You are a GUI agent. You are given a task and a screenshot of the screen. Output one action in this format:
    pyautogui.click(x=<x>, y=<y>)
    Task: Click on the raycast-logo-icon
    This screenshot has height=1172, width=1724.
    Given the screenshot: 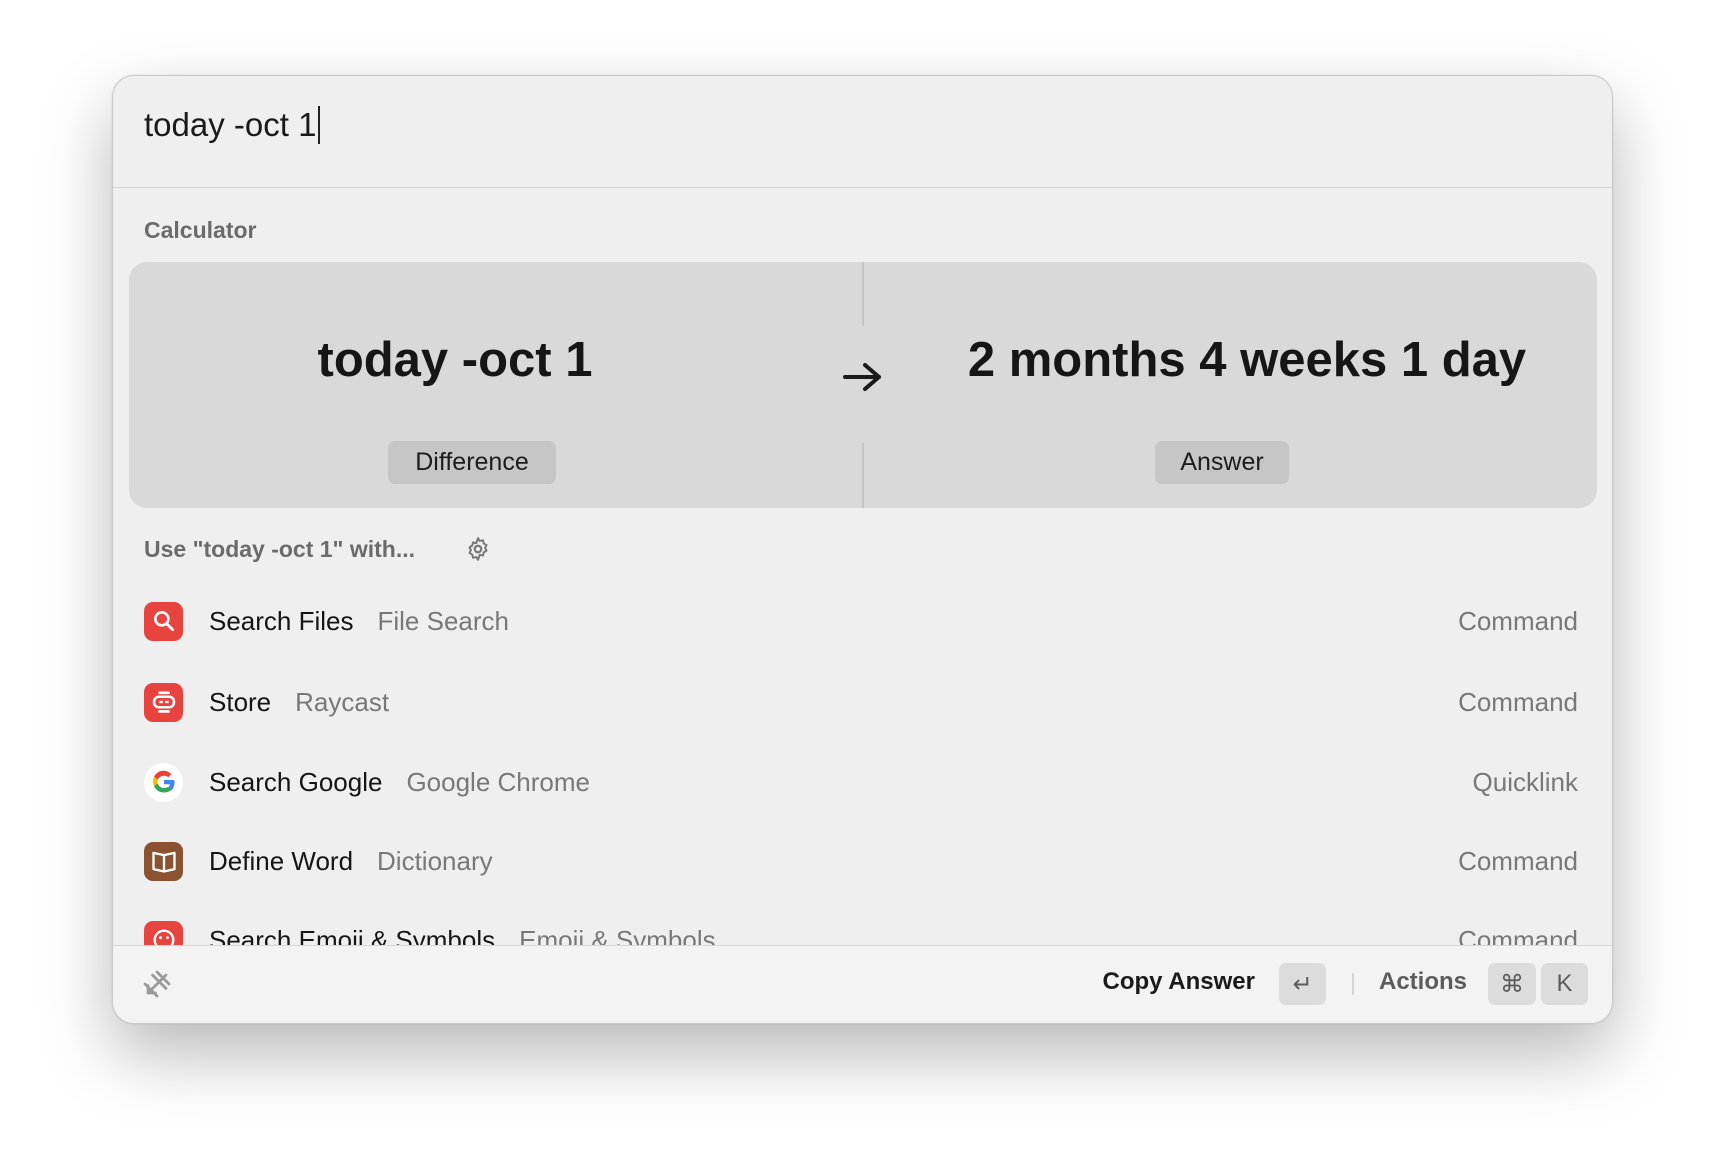 What is the action you would take?
    pyautogui.click(x=157, y=984)
    